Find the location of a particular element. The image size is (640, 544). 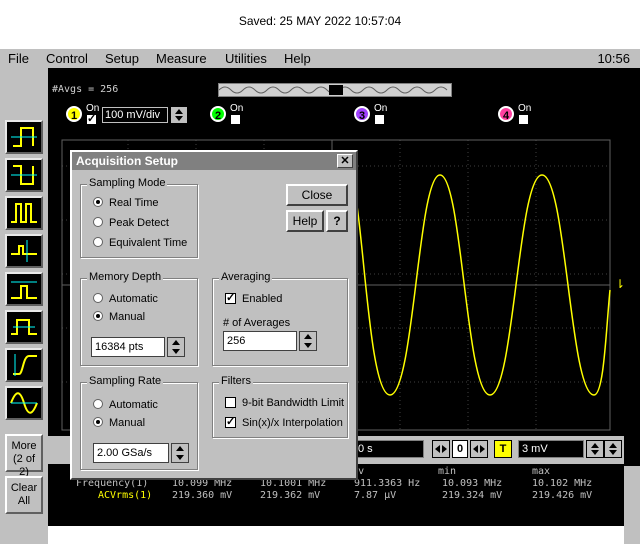

menu-file: File is located at coordinates (18, 58).